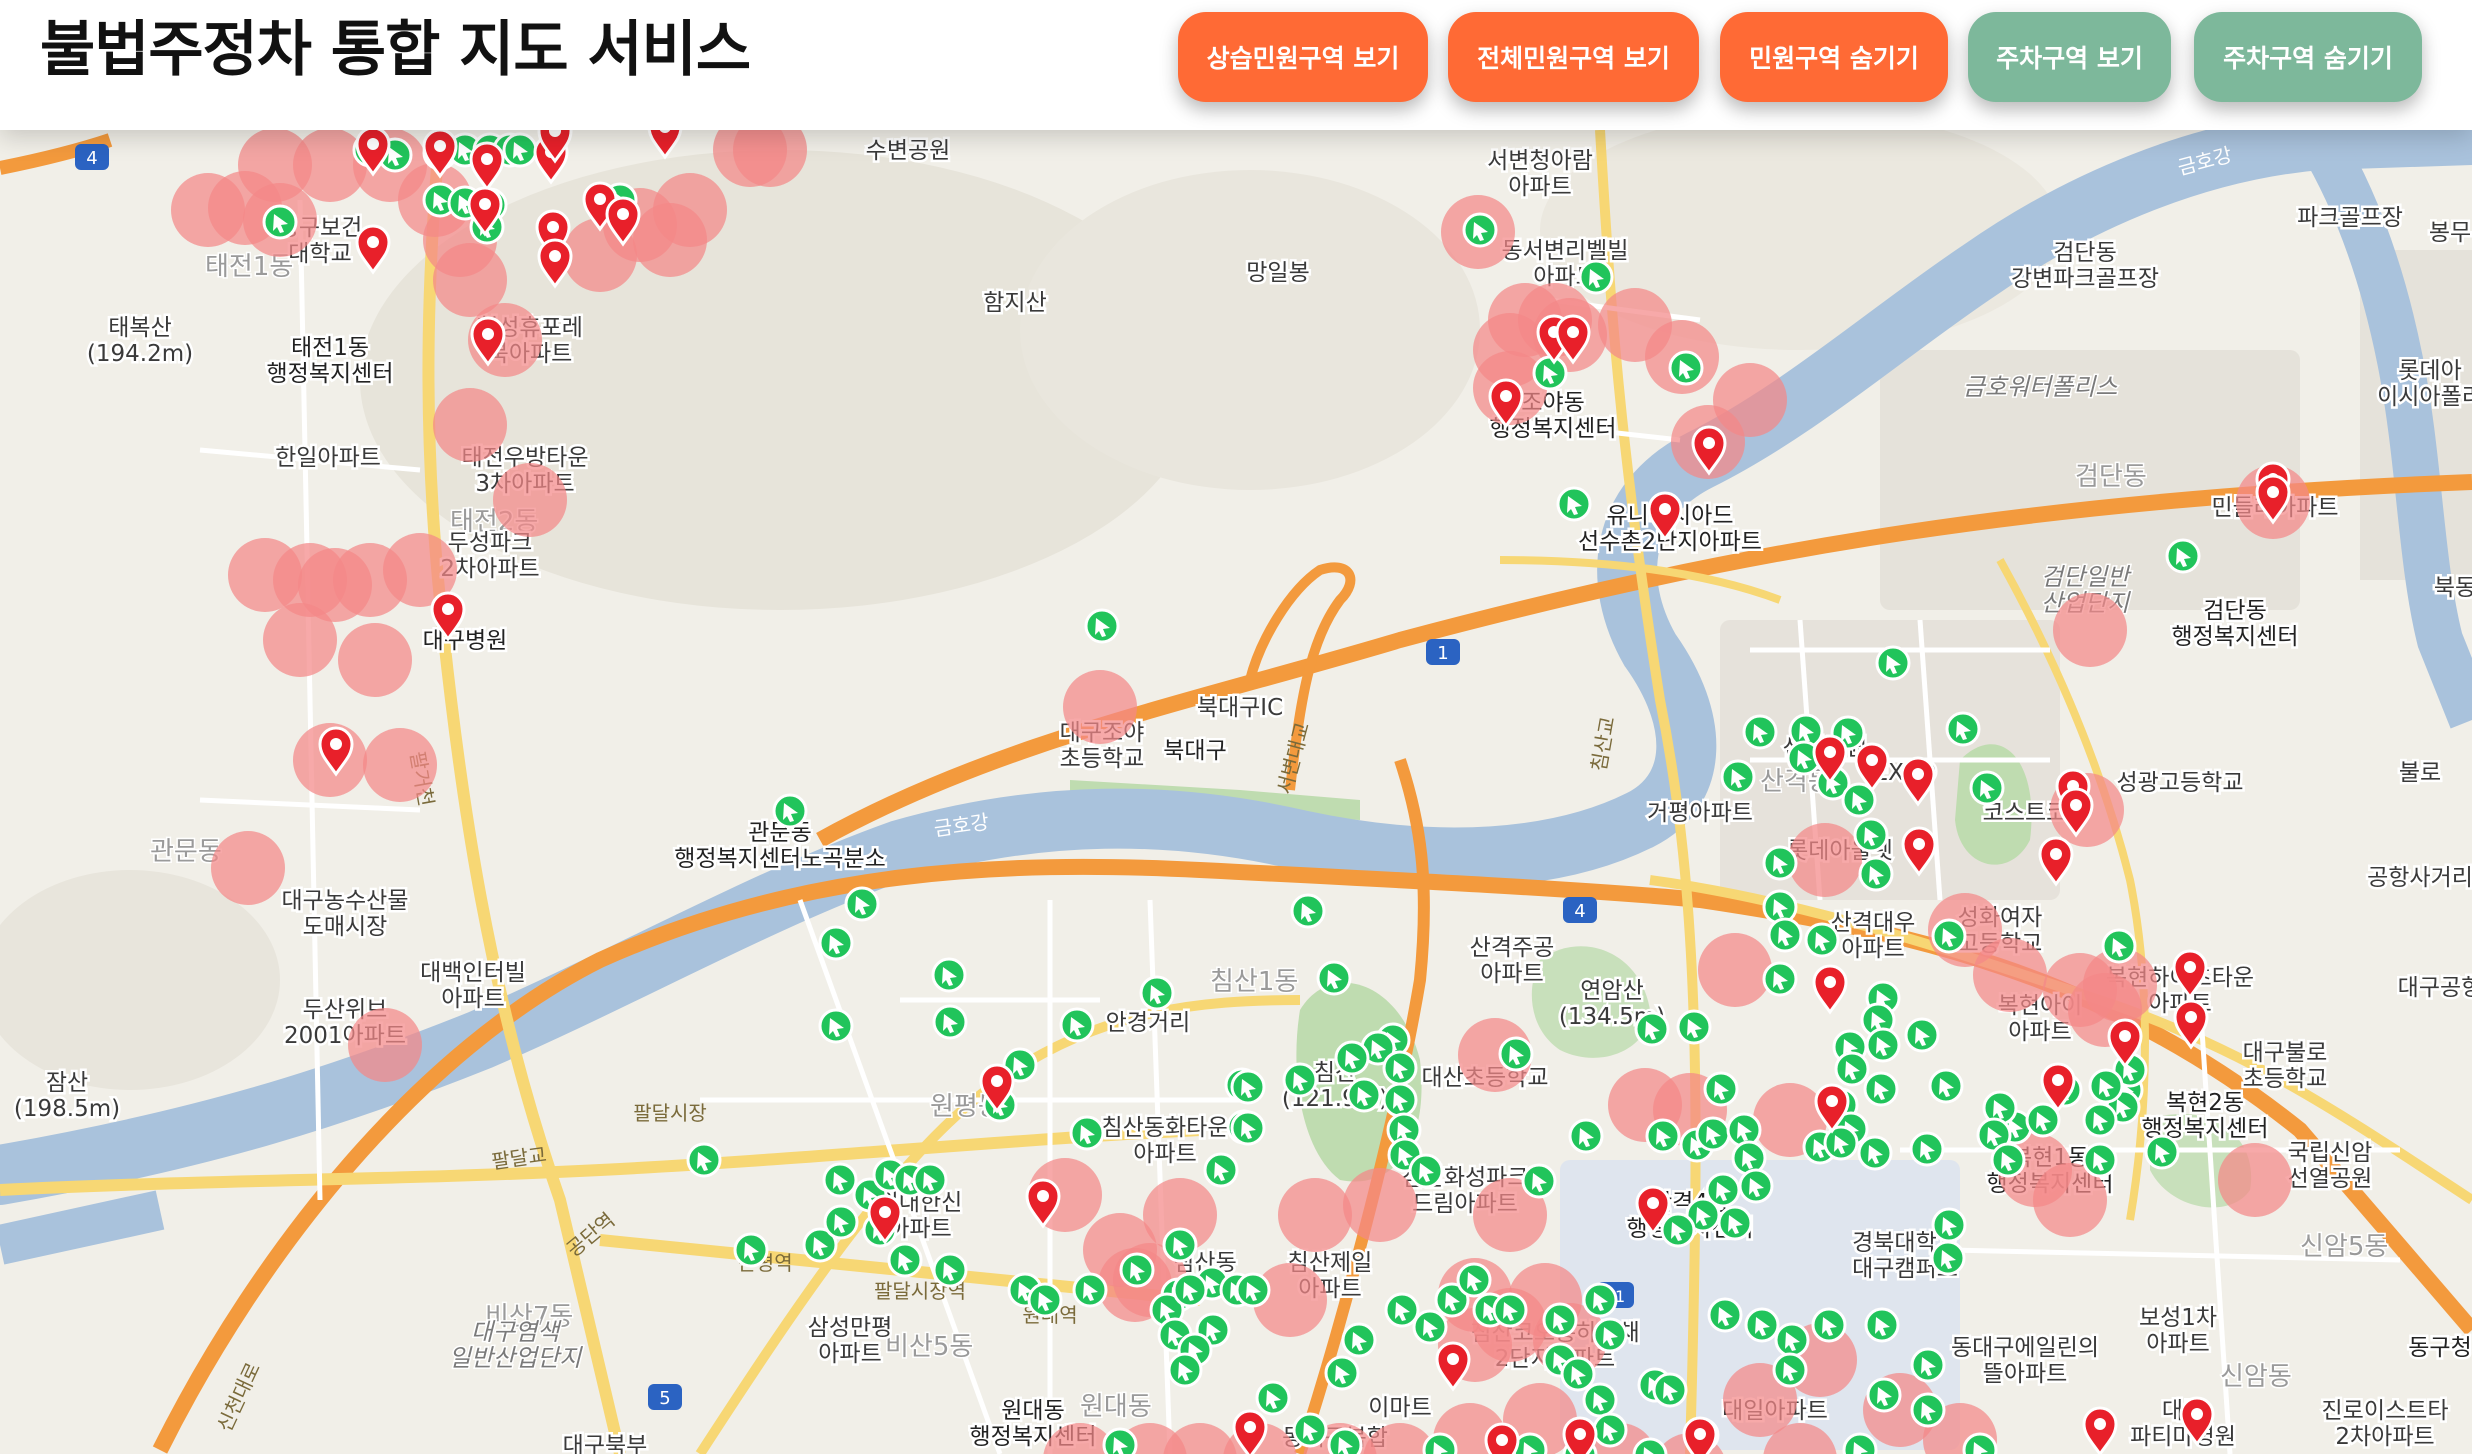 This screenshot has height=1454, width=2472. I want to click on hide-complaint-zones-button: 민원구역 숨기기, so click(1834, 57).